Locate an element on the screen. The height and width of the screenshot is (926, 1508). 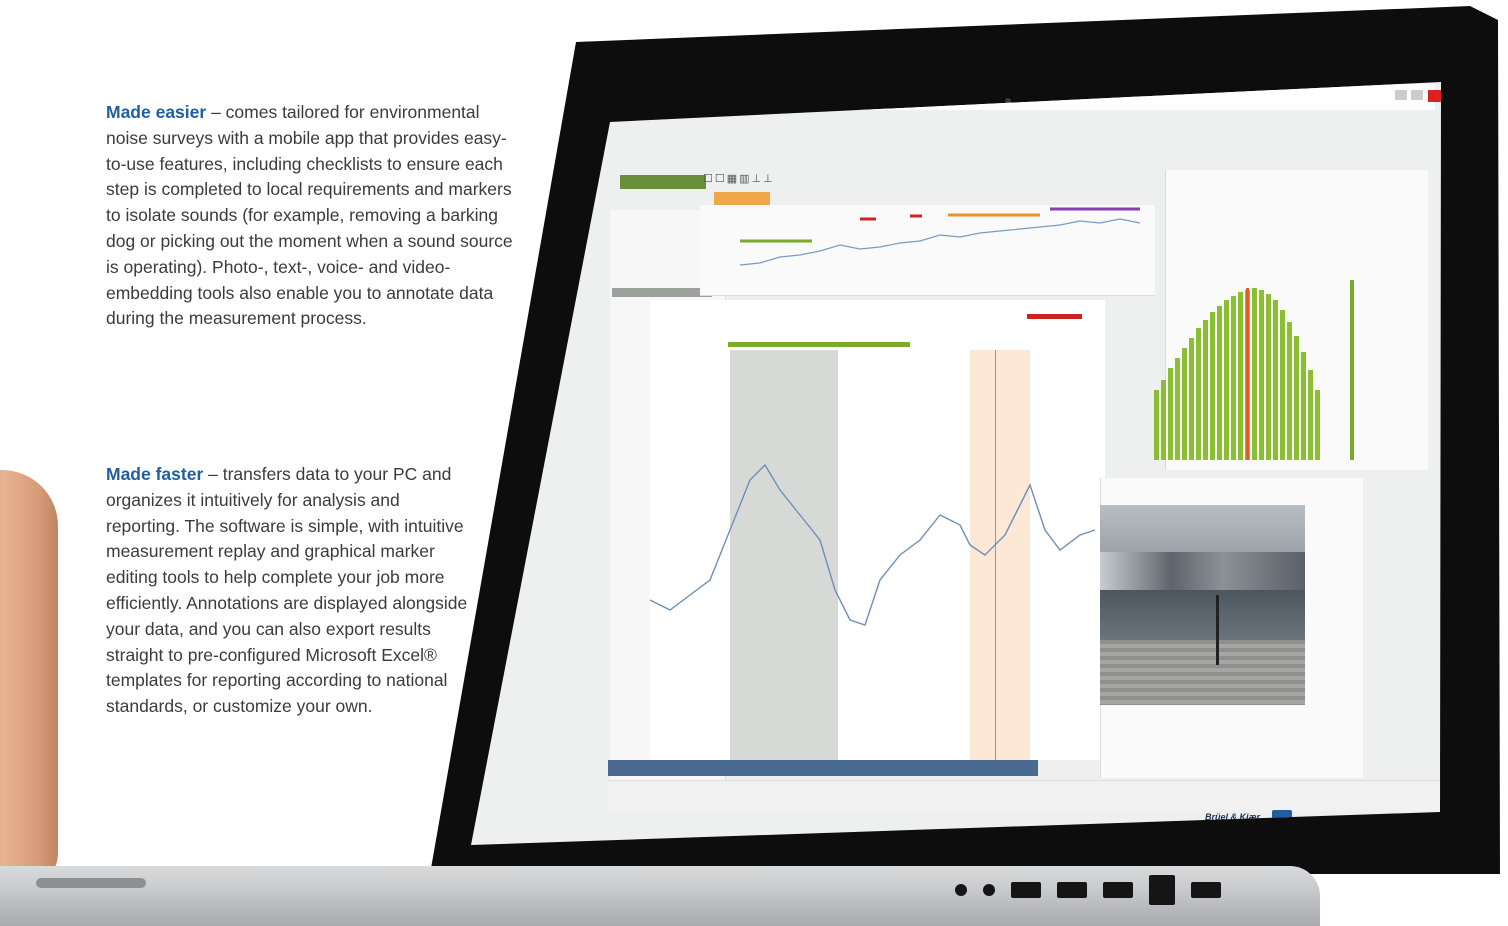
bottom-toolbar is located at coordinates (1024, 795).